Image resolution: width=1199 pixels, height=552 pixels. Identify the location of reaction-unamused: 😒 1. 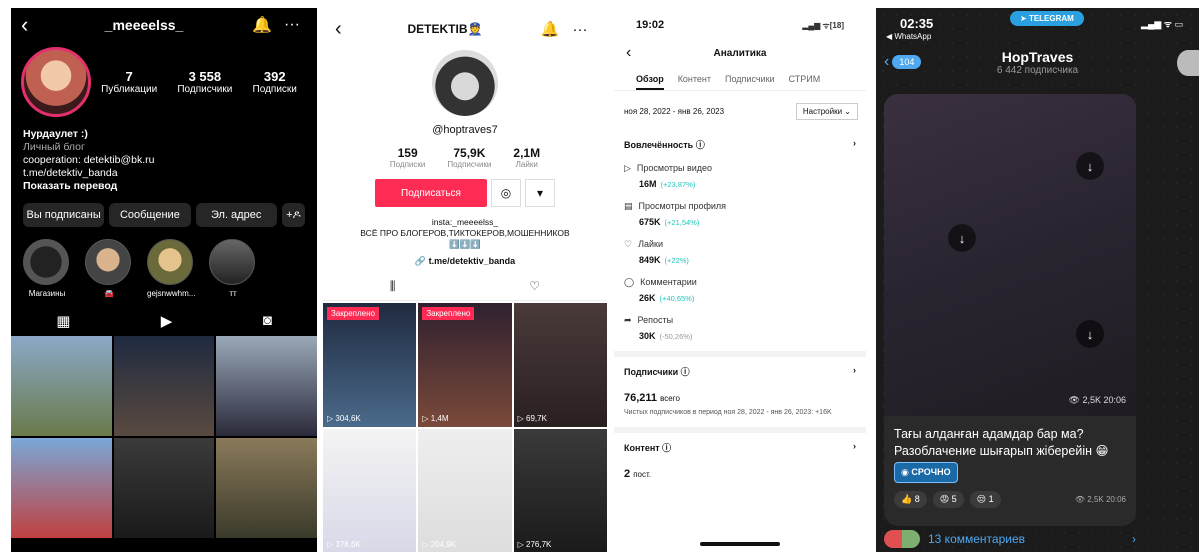
(985, 499).